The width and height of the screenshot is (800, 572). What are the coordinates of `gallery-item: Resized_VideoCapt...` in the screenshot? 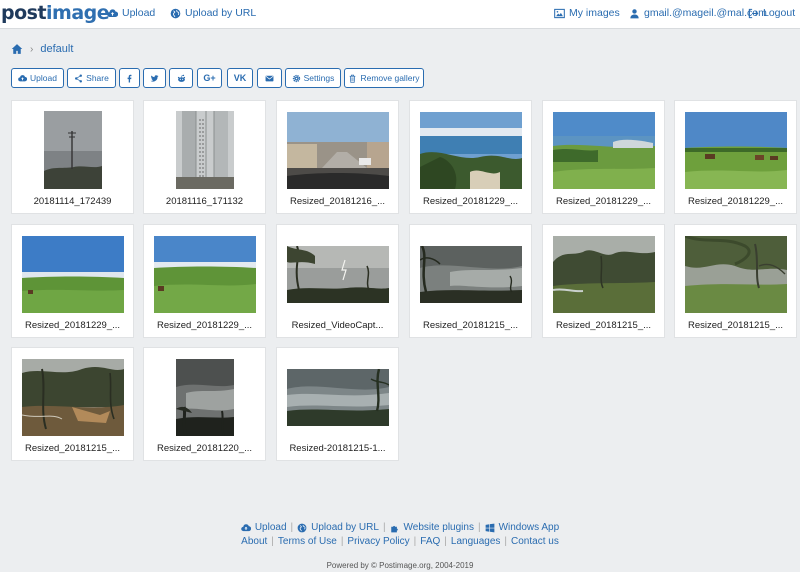 It's located at (337, 281).